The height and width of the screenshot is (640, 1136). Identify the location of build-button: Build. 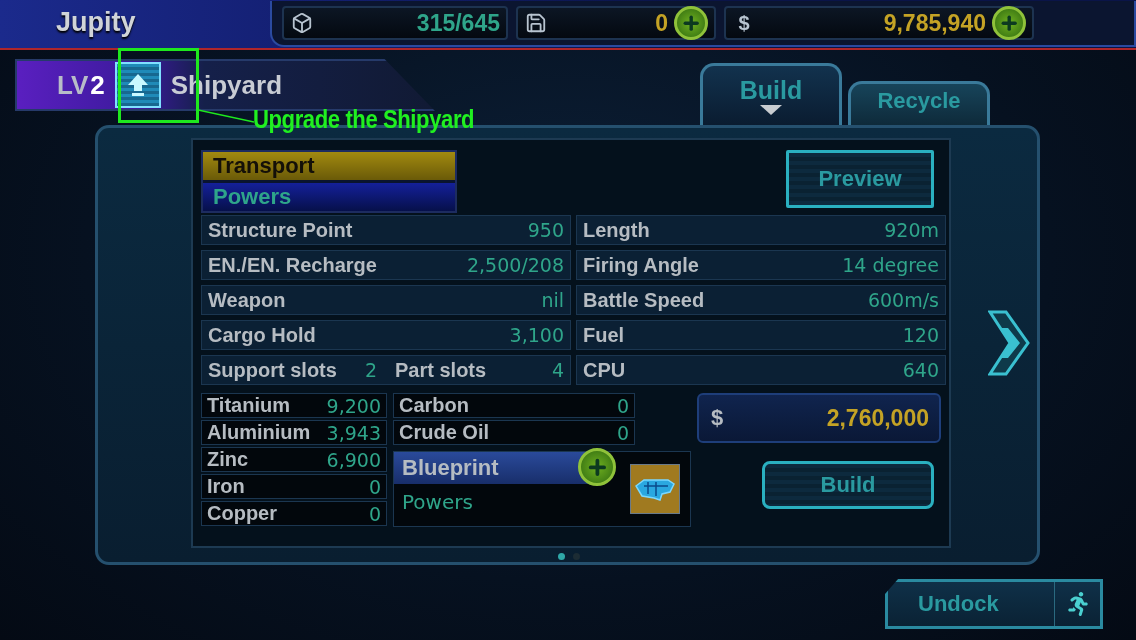
(848, 485).